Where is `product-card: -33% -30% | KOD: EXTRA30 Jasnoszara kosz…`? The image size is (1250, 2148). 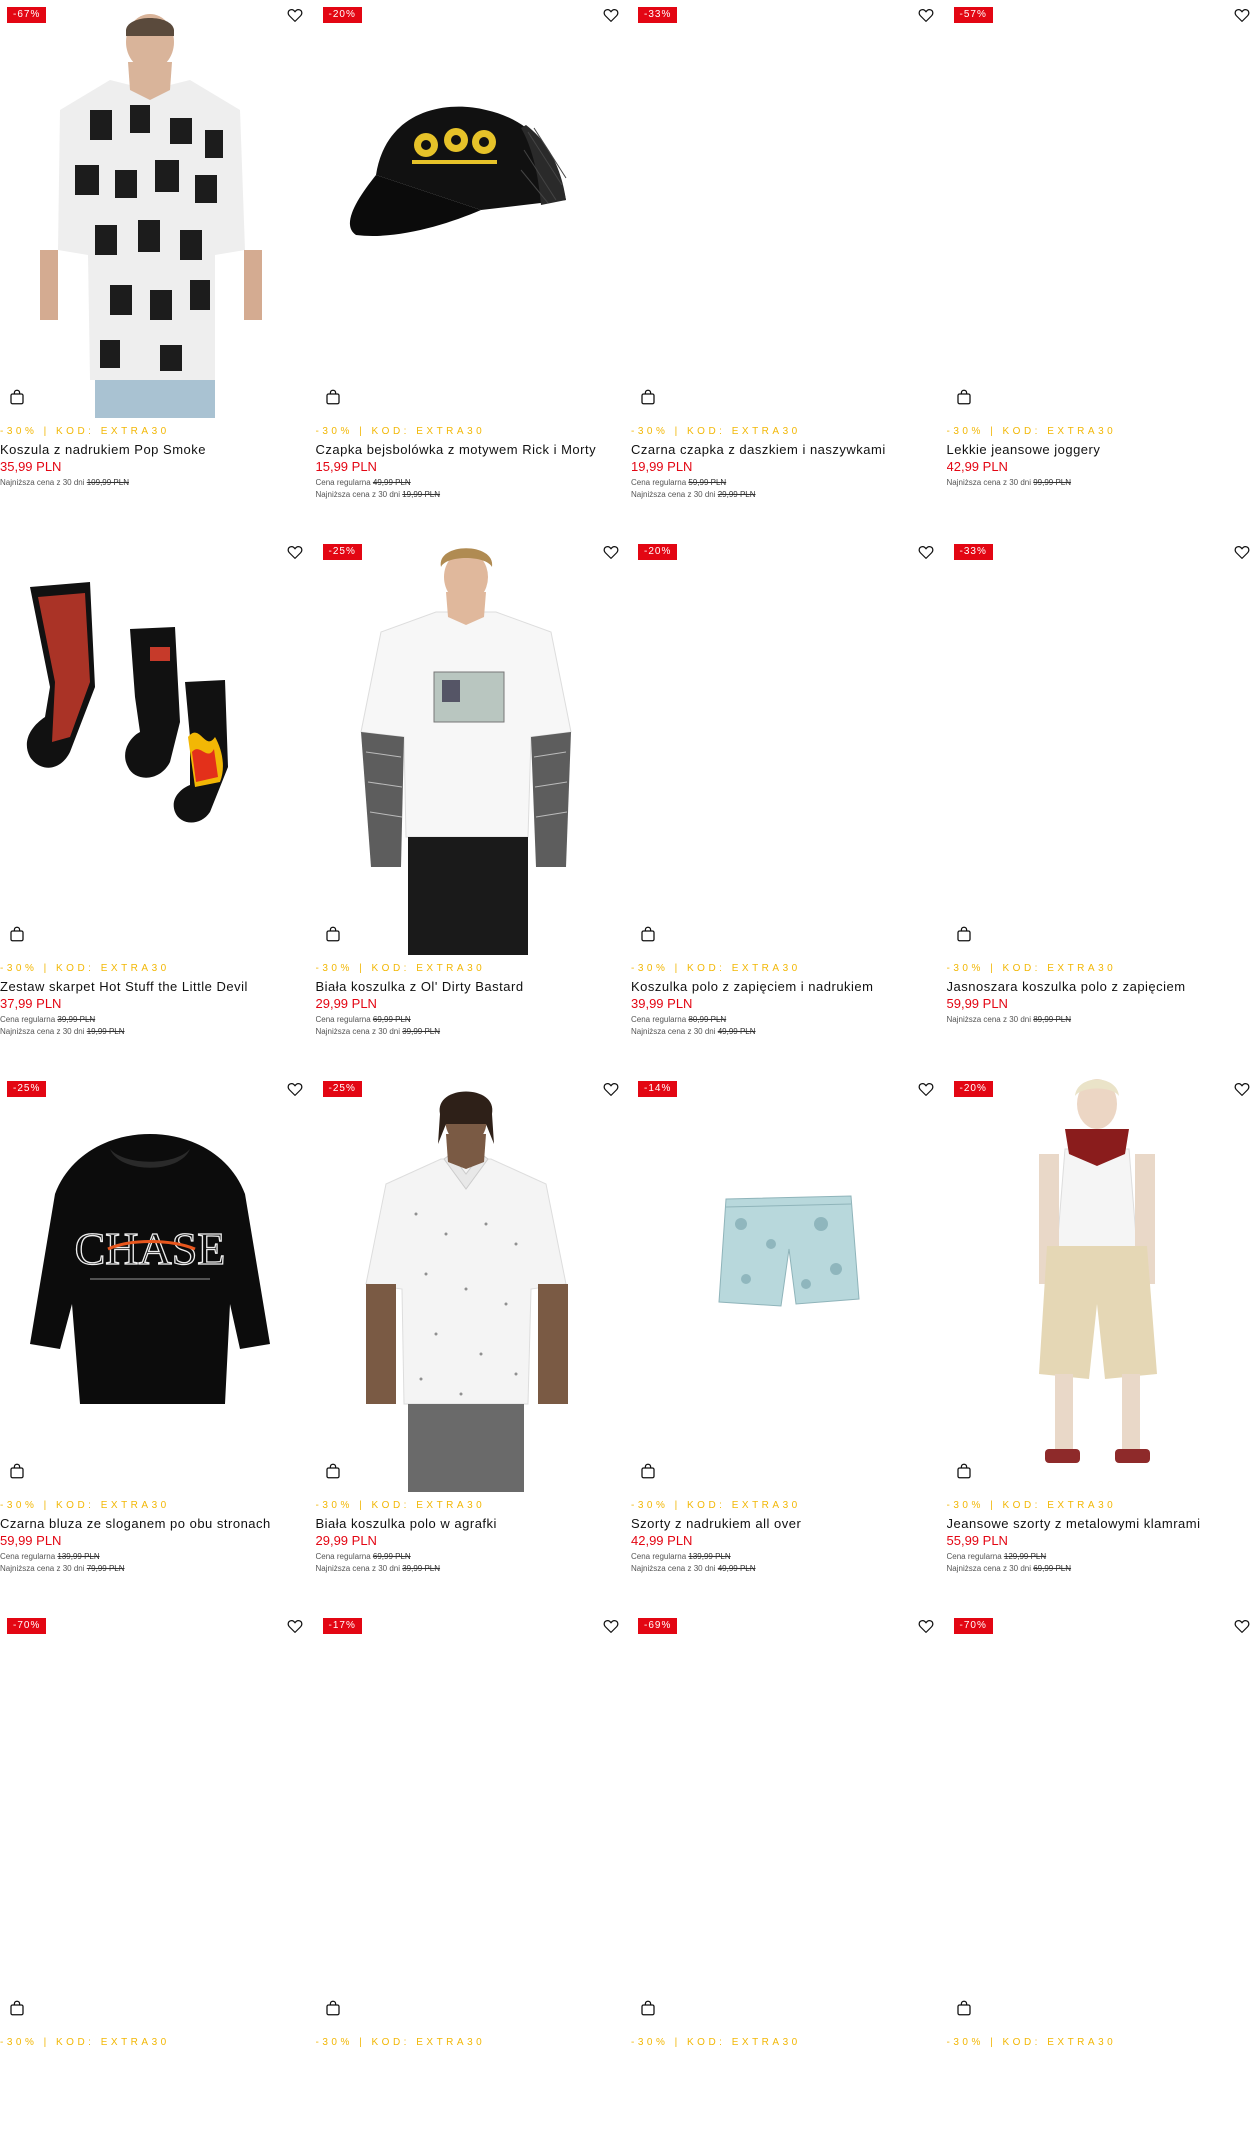 product-card: -33% -30% | KOD: EXTRA30 Jasnoszara kosz… is located at coordinates (1098, 805).